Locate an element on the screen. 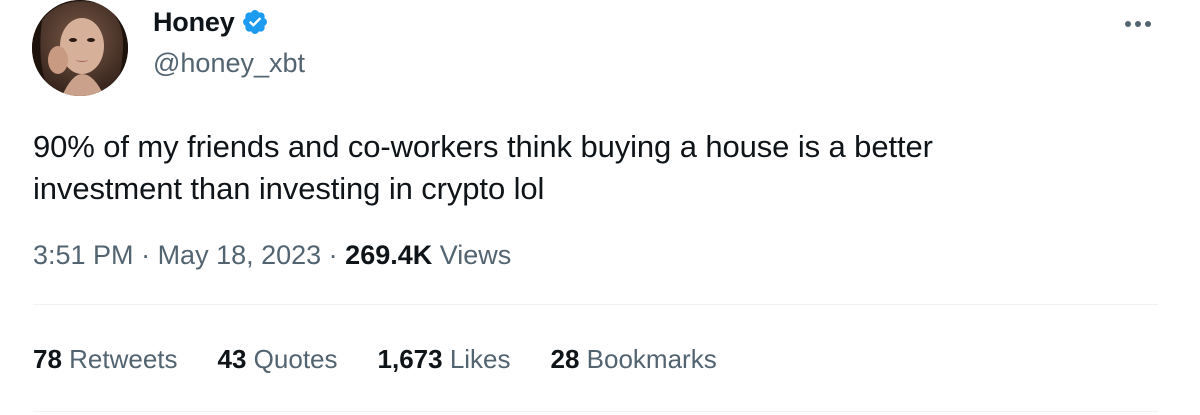 The width and height of the screenshot is (1200, 415). quotes-count: 43 is located at coordinates (232, 359).